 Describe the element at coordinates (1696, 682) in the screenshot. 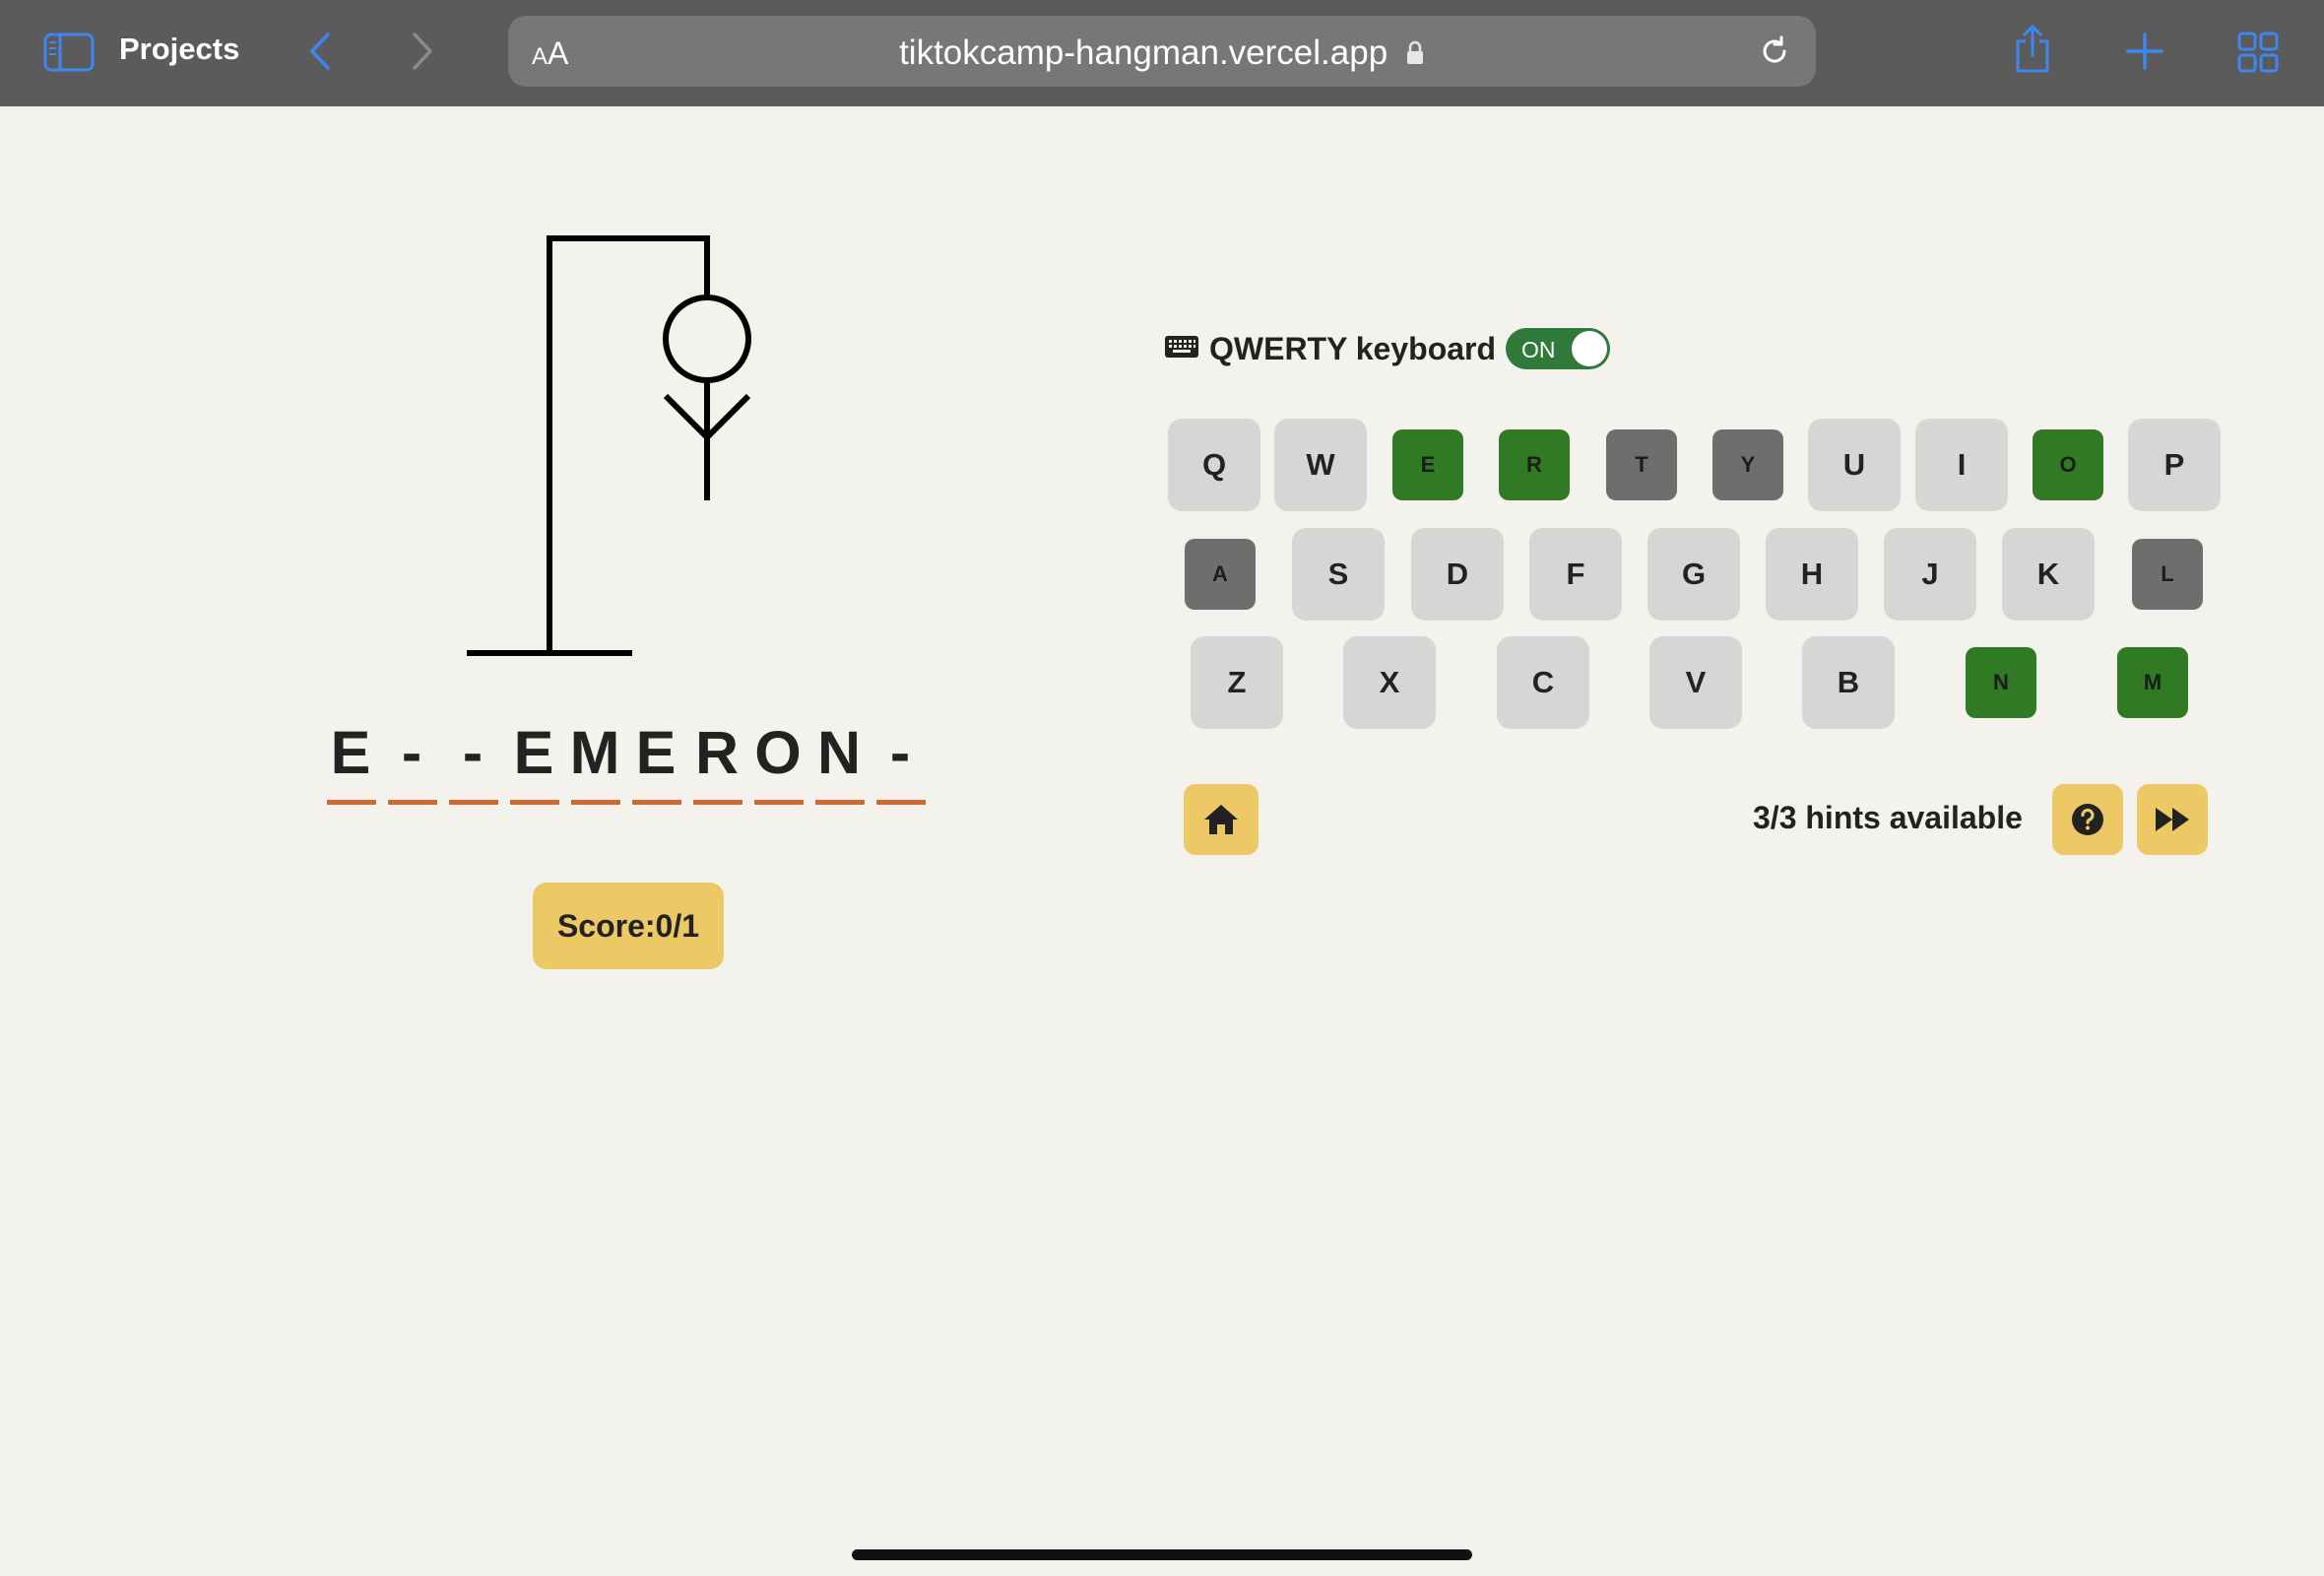

I see `key-v: V` at that location.